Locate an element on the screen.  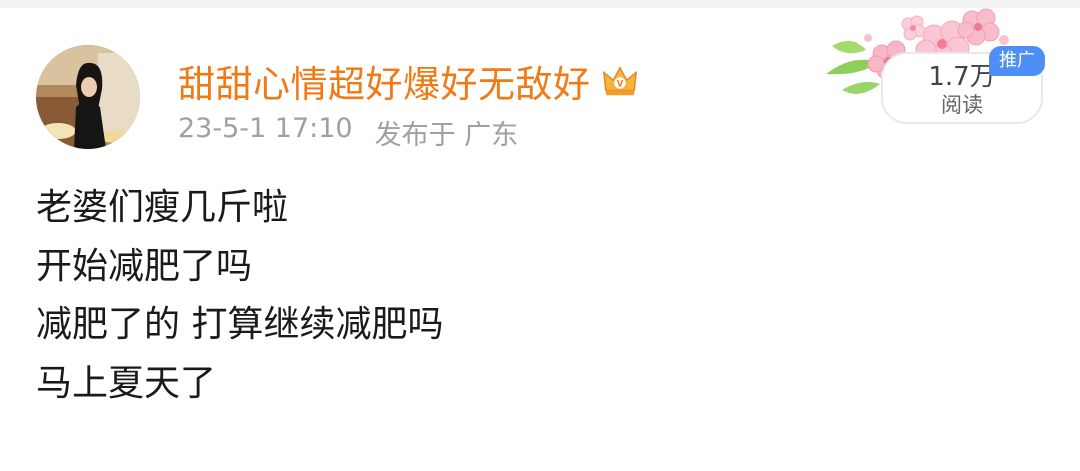
username-row: 甜甜心情超好爆好无敌好 V is located at coordinates (408, 81).